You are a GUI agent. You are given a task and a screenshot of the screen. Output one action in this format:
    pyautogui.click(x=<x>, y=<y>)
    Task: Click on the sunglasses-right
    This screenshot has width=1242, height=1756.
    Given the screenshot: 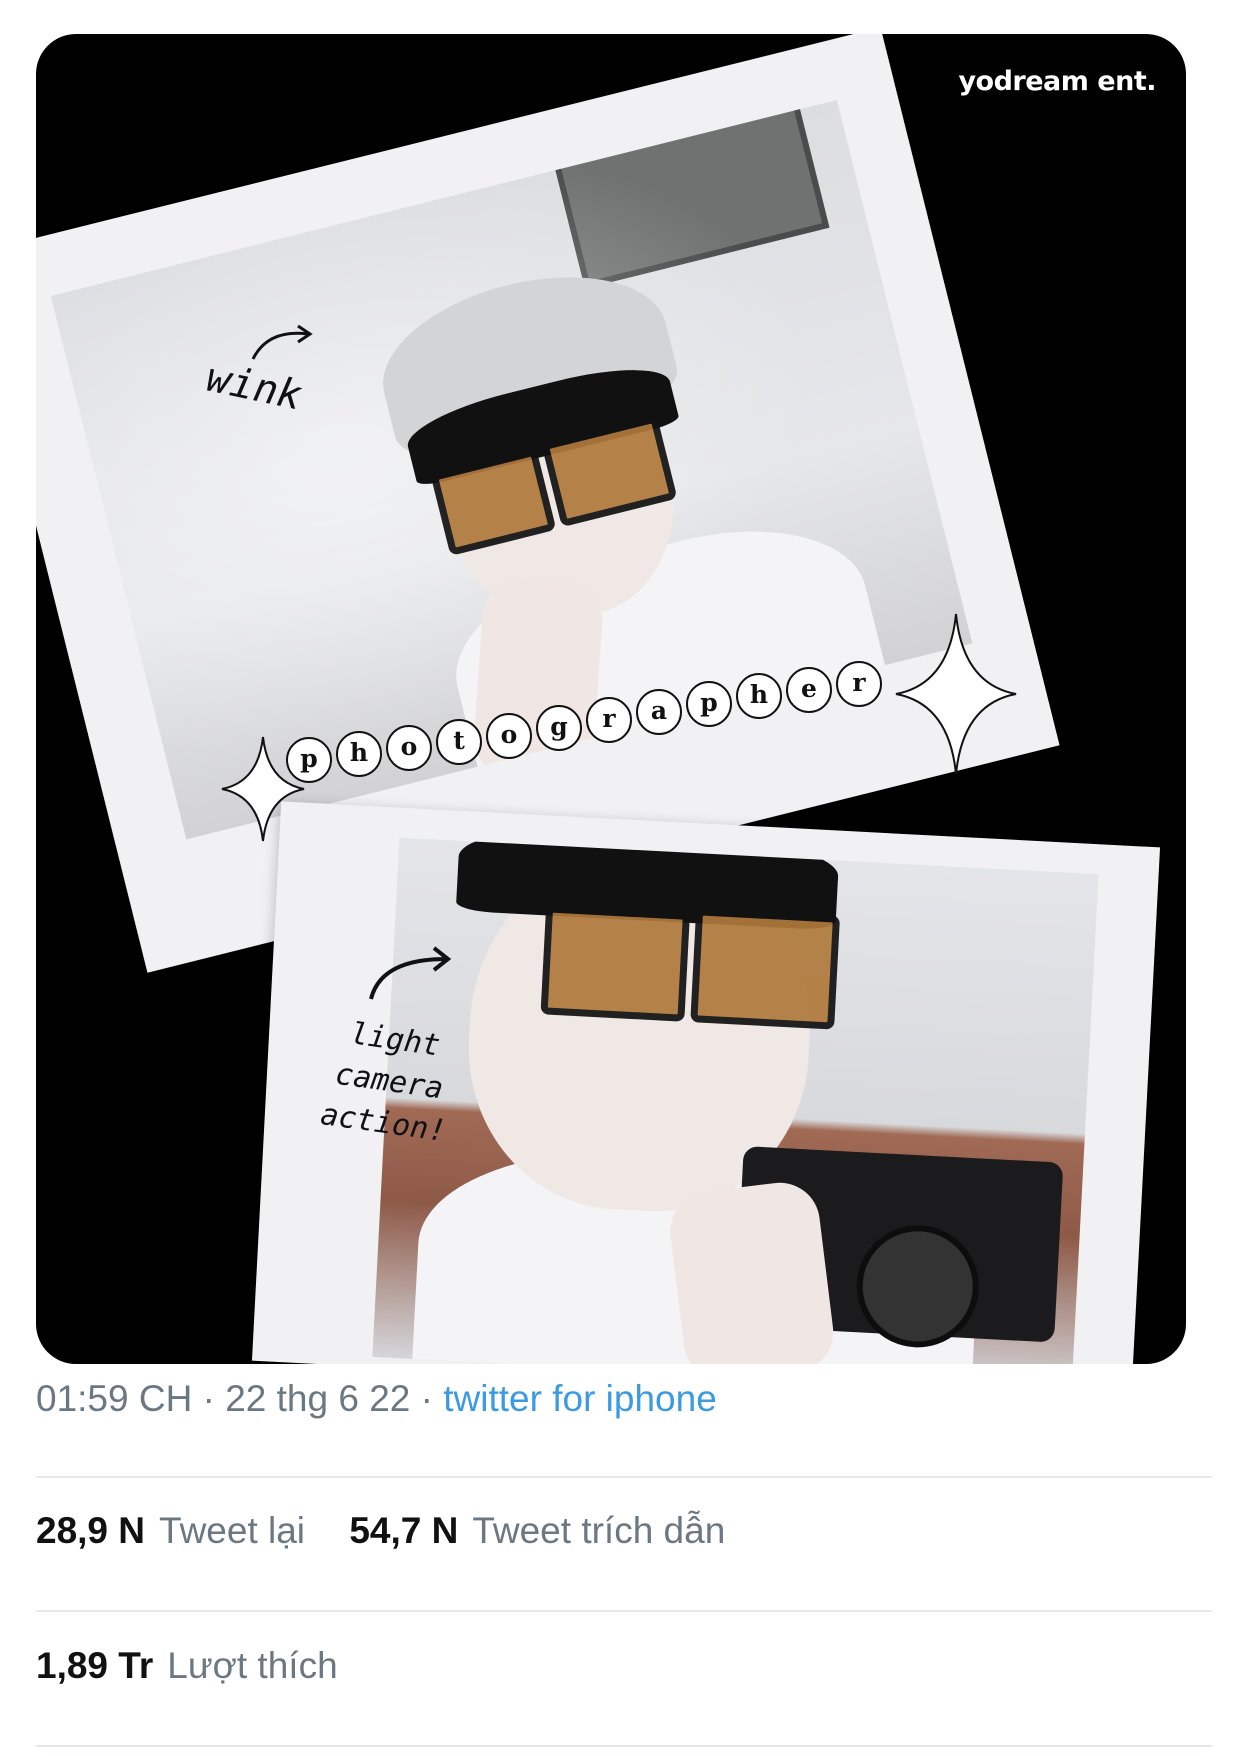 What is the action you would take?
    pyautogui.click(x=765, y=969)
    